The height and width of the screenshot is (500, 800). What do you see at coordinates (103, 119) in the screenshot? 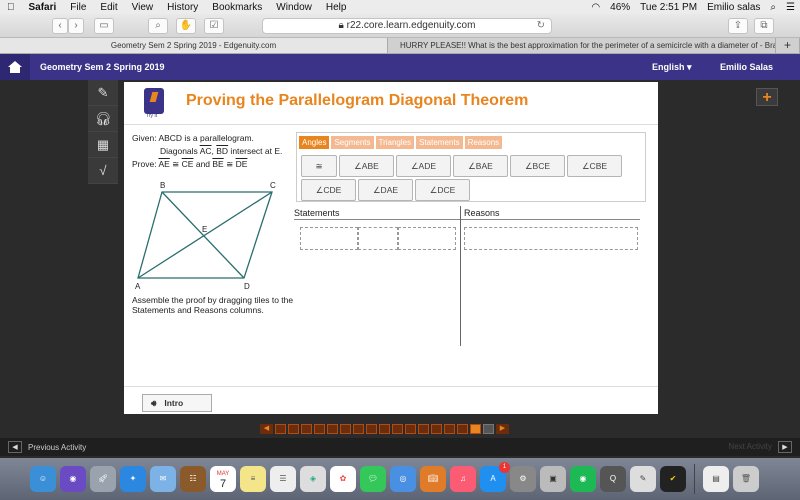
I see `headphones-icon: 🎧︎` at bounding box center [103, 119].